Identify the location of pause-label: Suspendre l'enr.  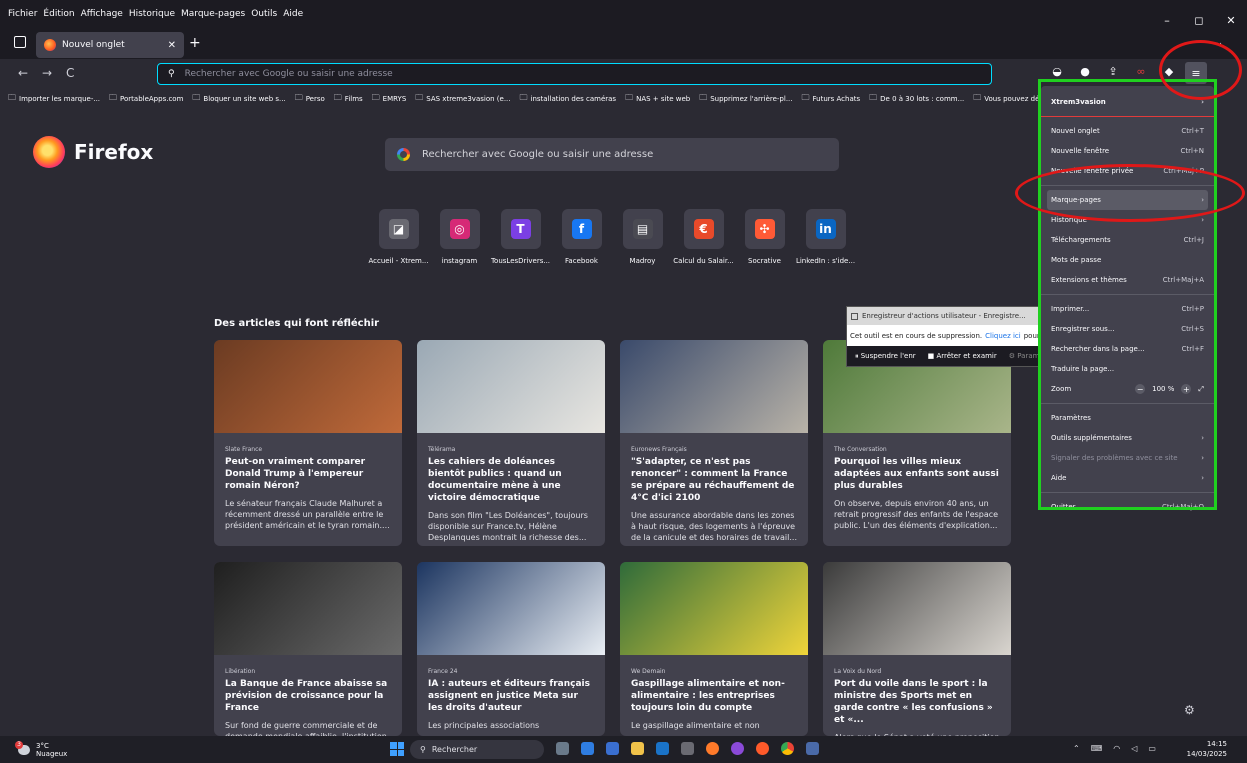
(888, 355).